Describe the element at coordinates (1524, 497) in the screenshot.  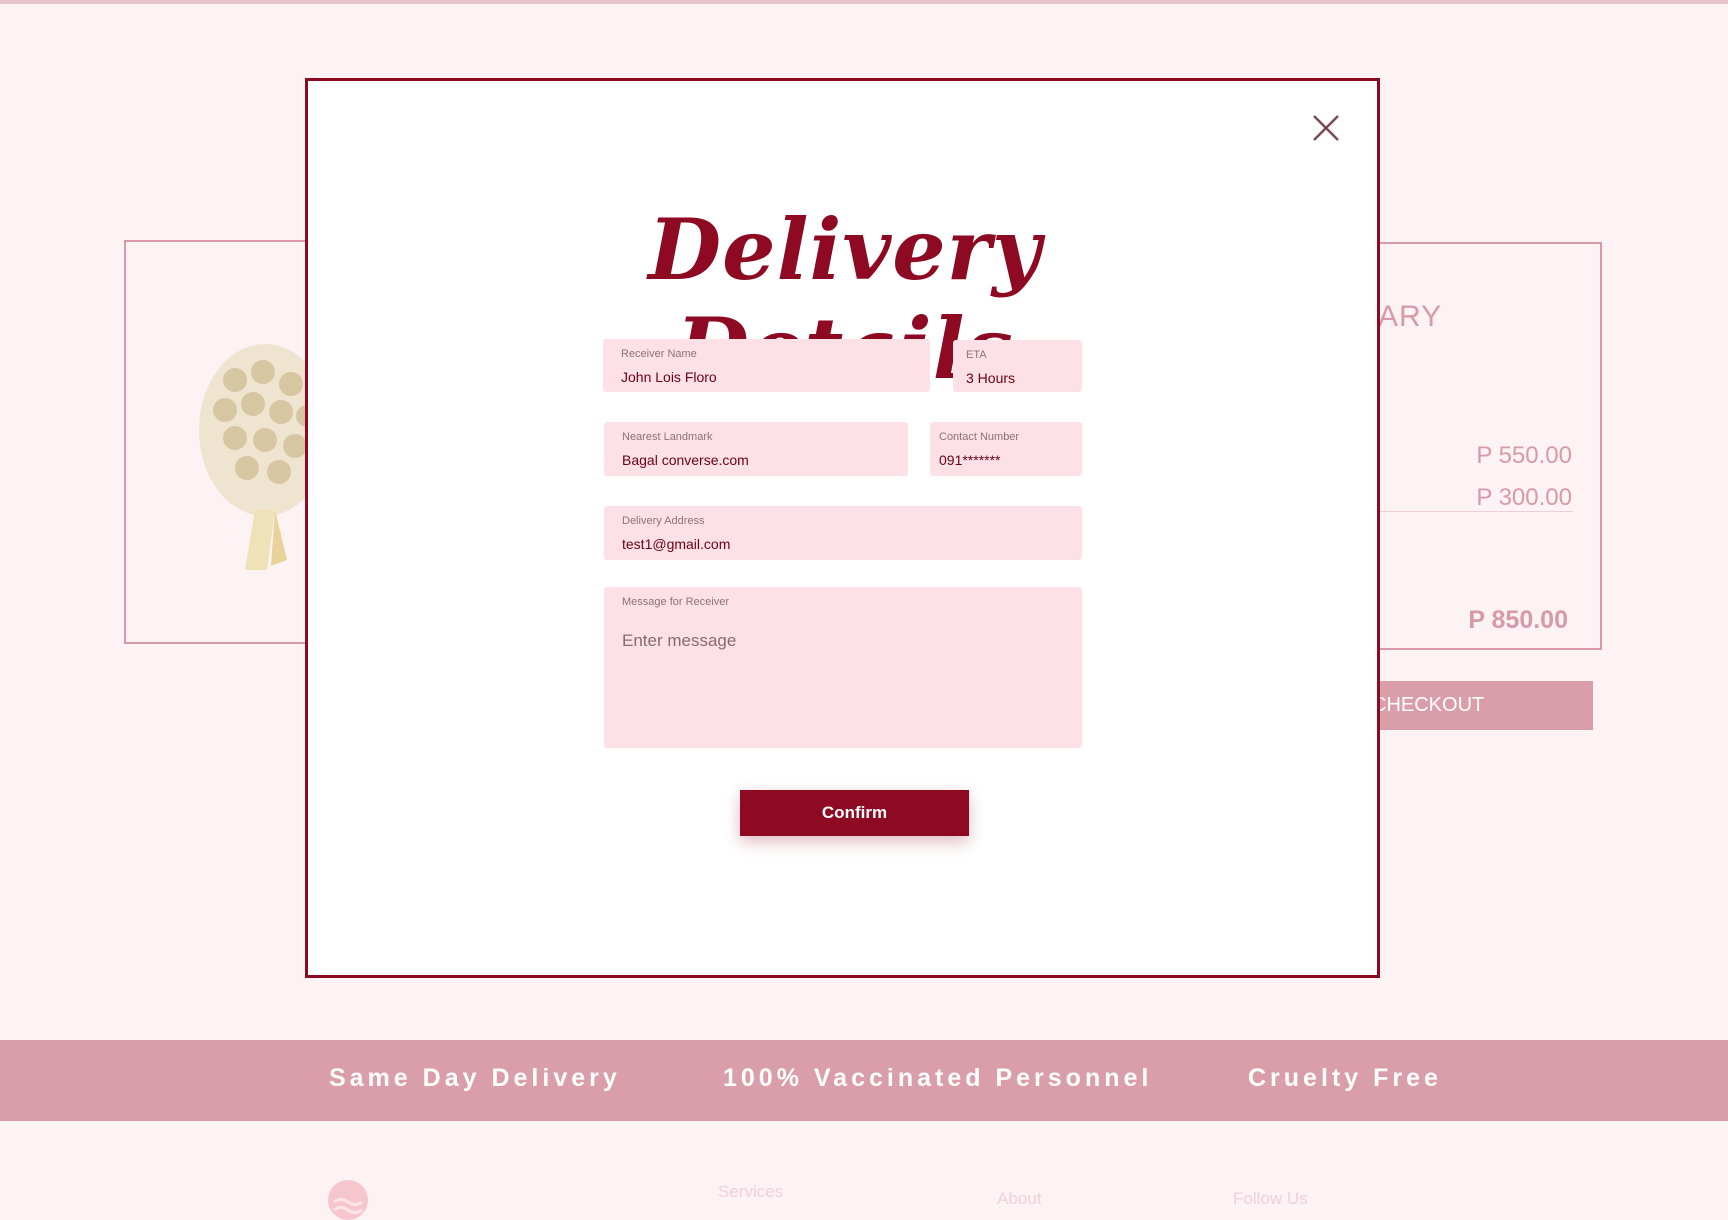
I see `item-price: P 300.00` at that location.